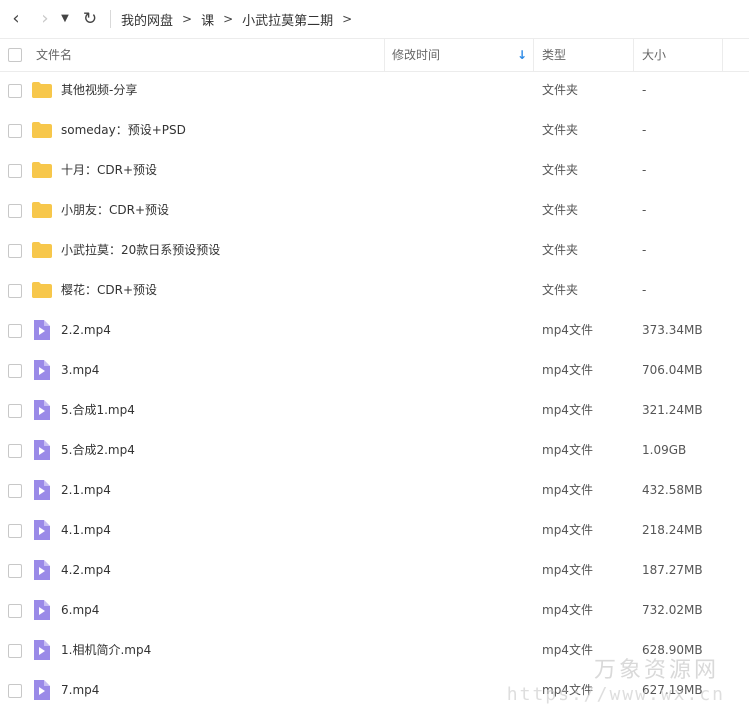  Describe the element at coordinates (374, 330) in the screenshot. I see `table-row: 2.2.mp4 mp4文件 373.34MB` at that location.